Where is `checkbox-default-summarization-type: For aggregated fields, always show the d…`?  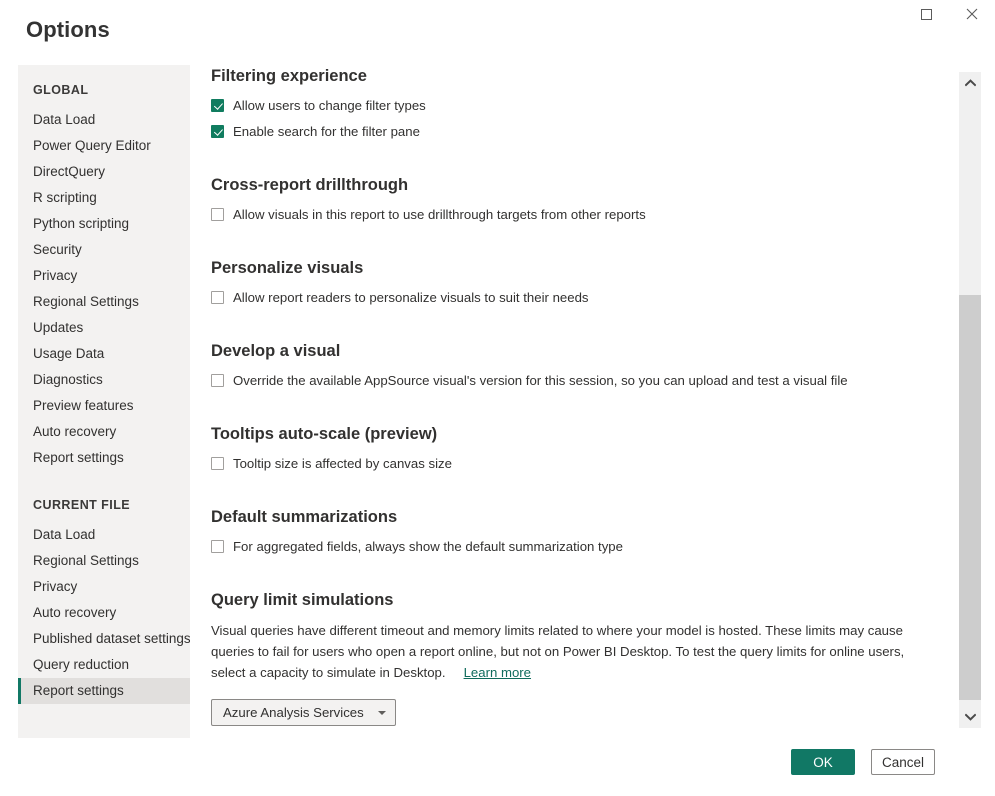
checkbox-default-summarization-type: For aggregated fields, always show the d… is located at coordinates (581, 546).